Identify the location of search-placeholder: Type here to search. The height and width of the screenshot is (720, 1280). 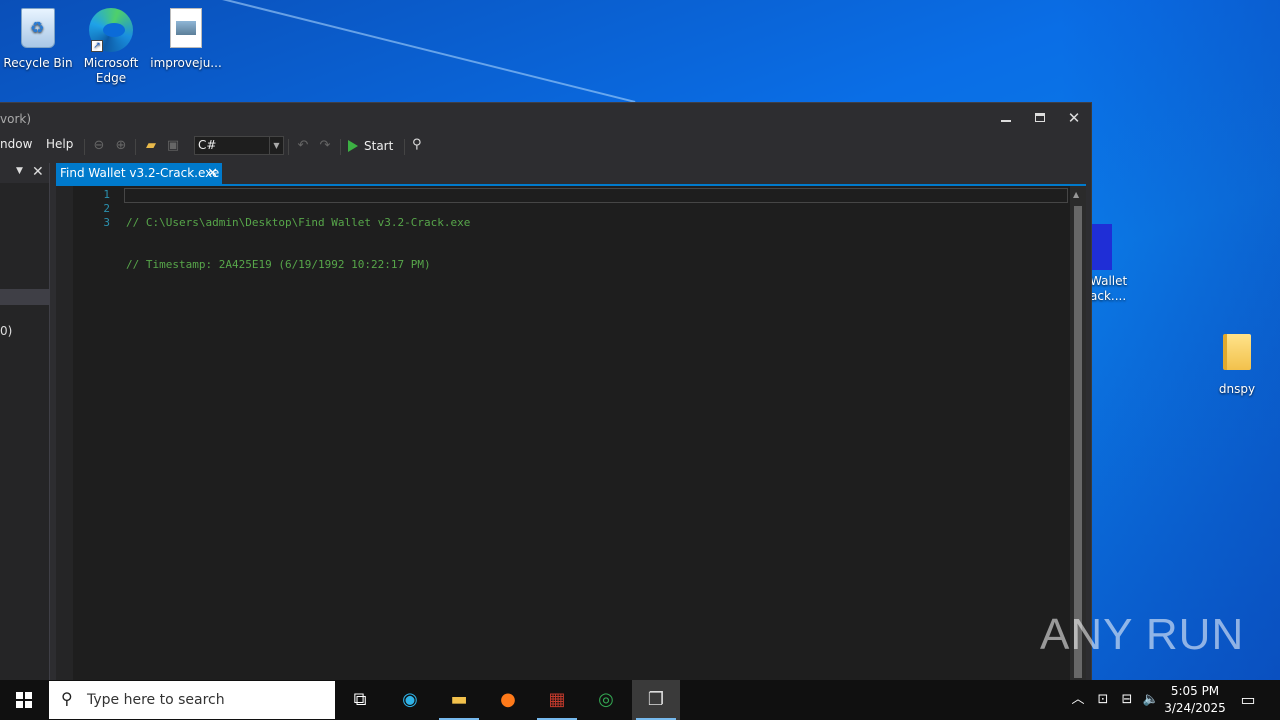
(156, 700).